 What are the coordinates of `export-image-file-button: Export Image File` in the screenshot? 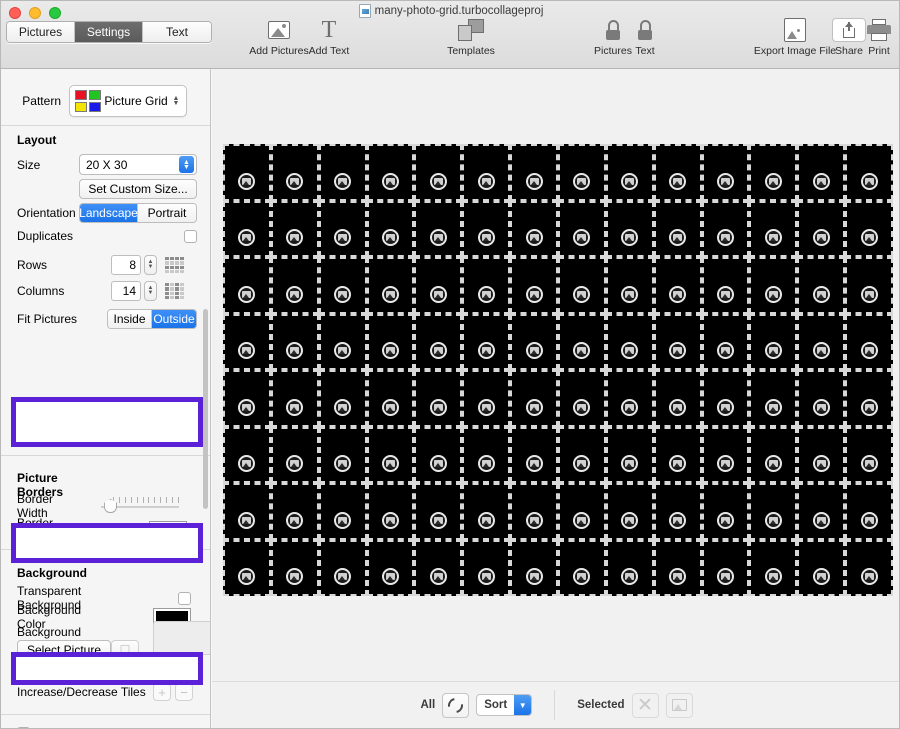 It's located at (795, 37).